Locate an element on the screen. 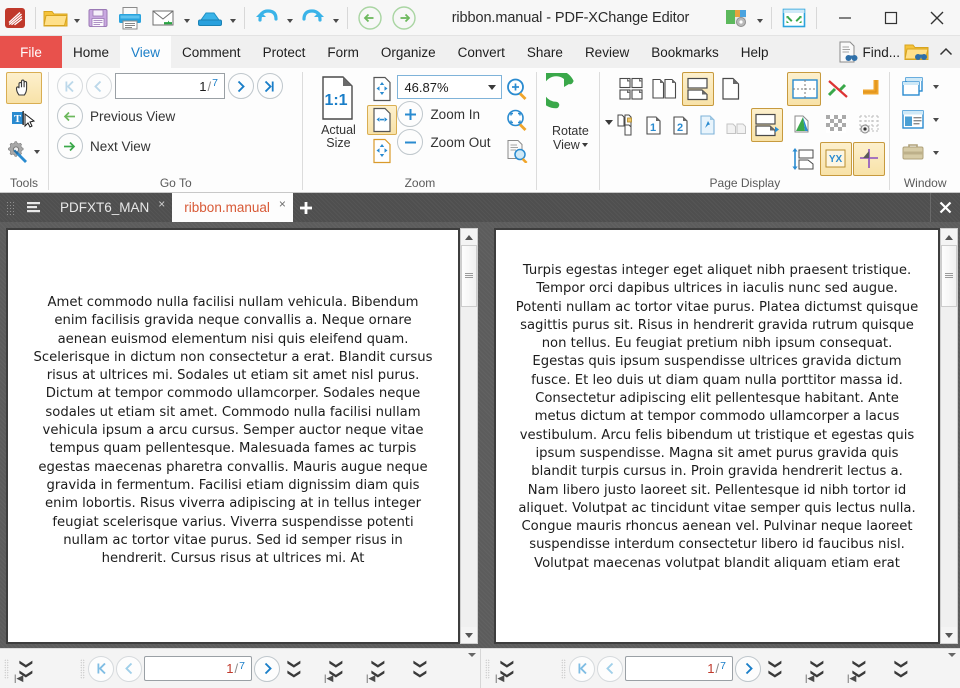 This screenshot has width=960, height=688. page-display-page-order-1: 1 is located at coordinates (656, 125).